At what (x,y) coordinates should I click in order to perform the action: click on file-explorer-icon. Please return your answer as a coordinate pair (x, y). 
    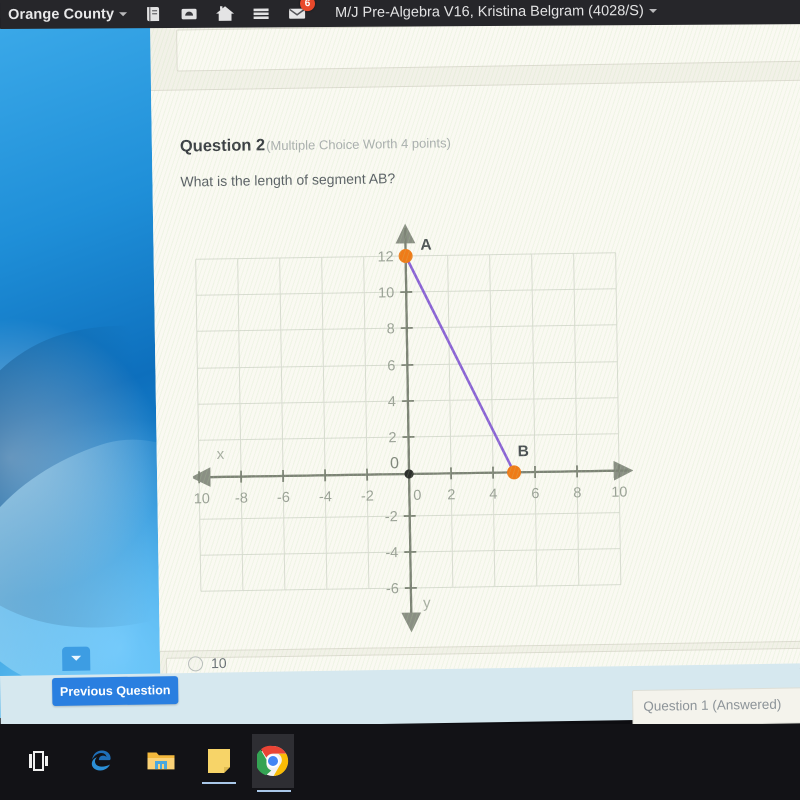
    Looking at the image, I should click on (161, 761).